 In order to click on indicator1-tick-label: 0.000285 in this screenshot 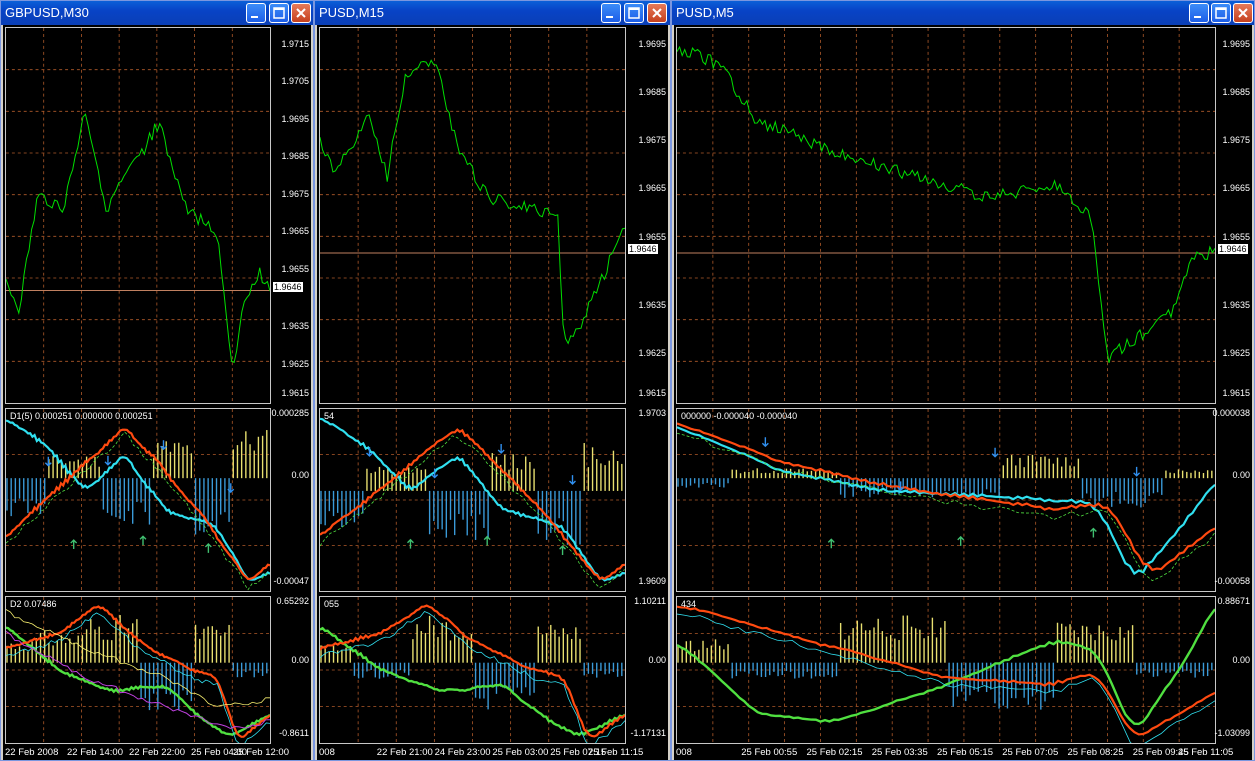, I will do `click(290, 413)`.